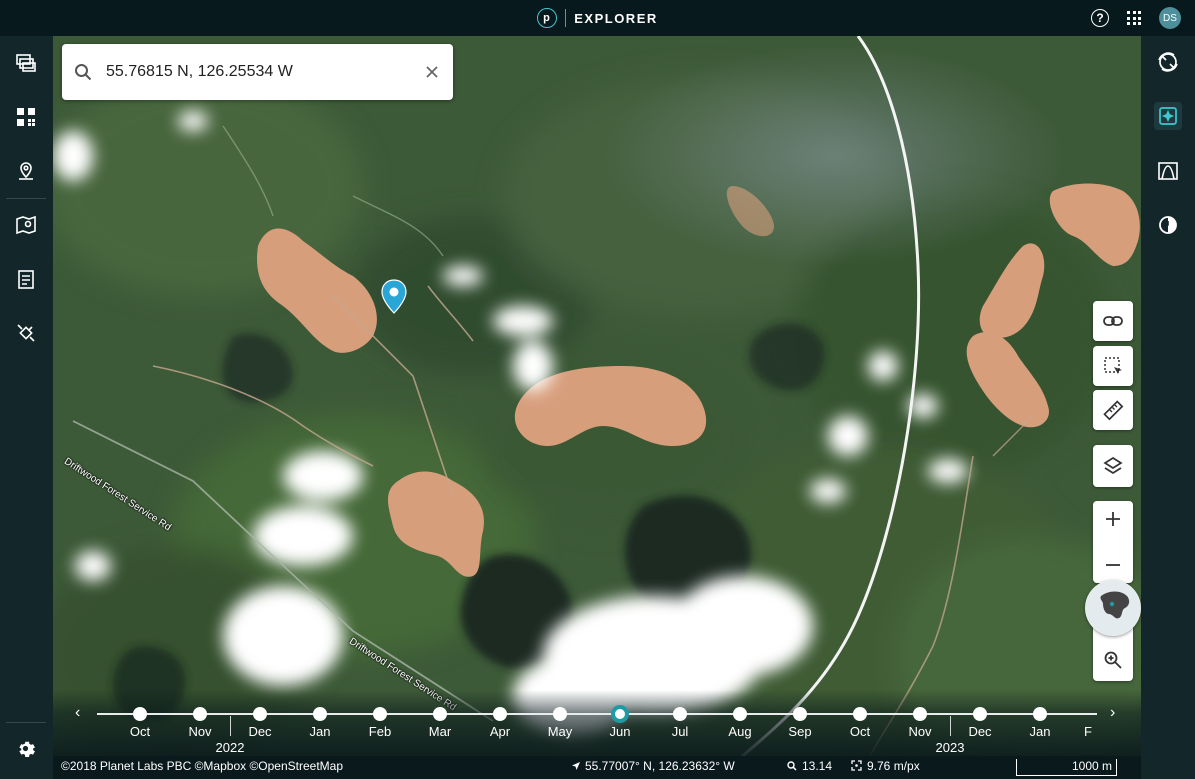  Describe the element at coordinates (1168, 407) in the screenshot. I see `right-sidebar` at that location.